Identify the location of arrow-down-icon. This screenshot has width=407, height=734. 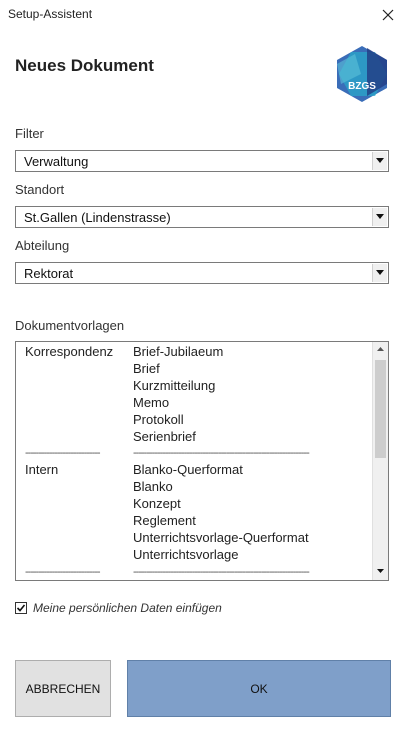
(380, 571).